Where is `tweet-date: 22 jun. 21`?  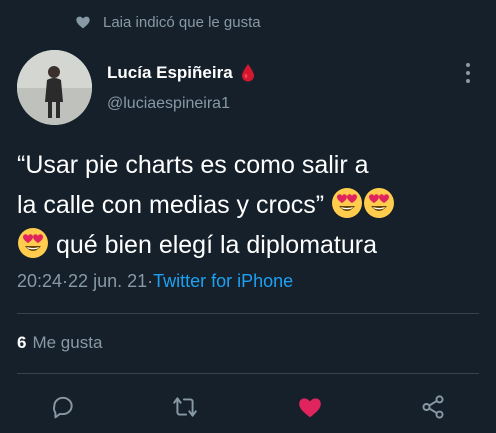
tweet-date: 22 jun. 21 is located at coordinates (107, 281).